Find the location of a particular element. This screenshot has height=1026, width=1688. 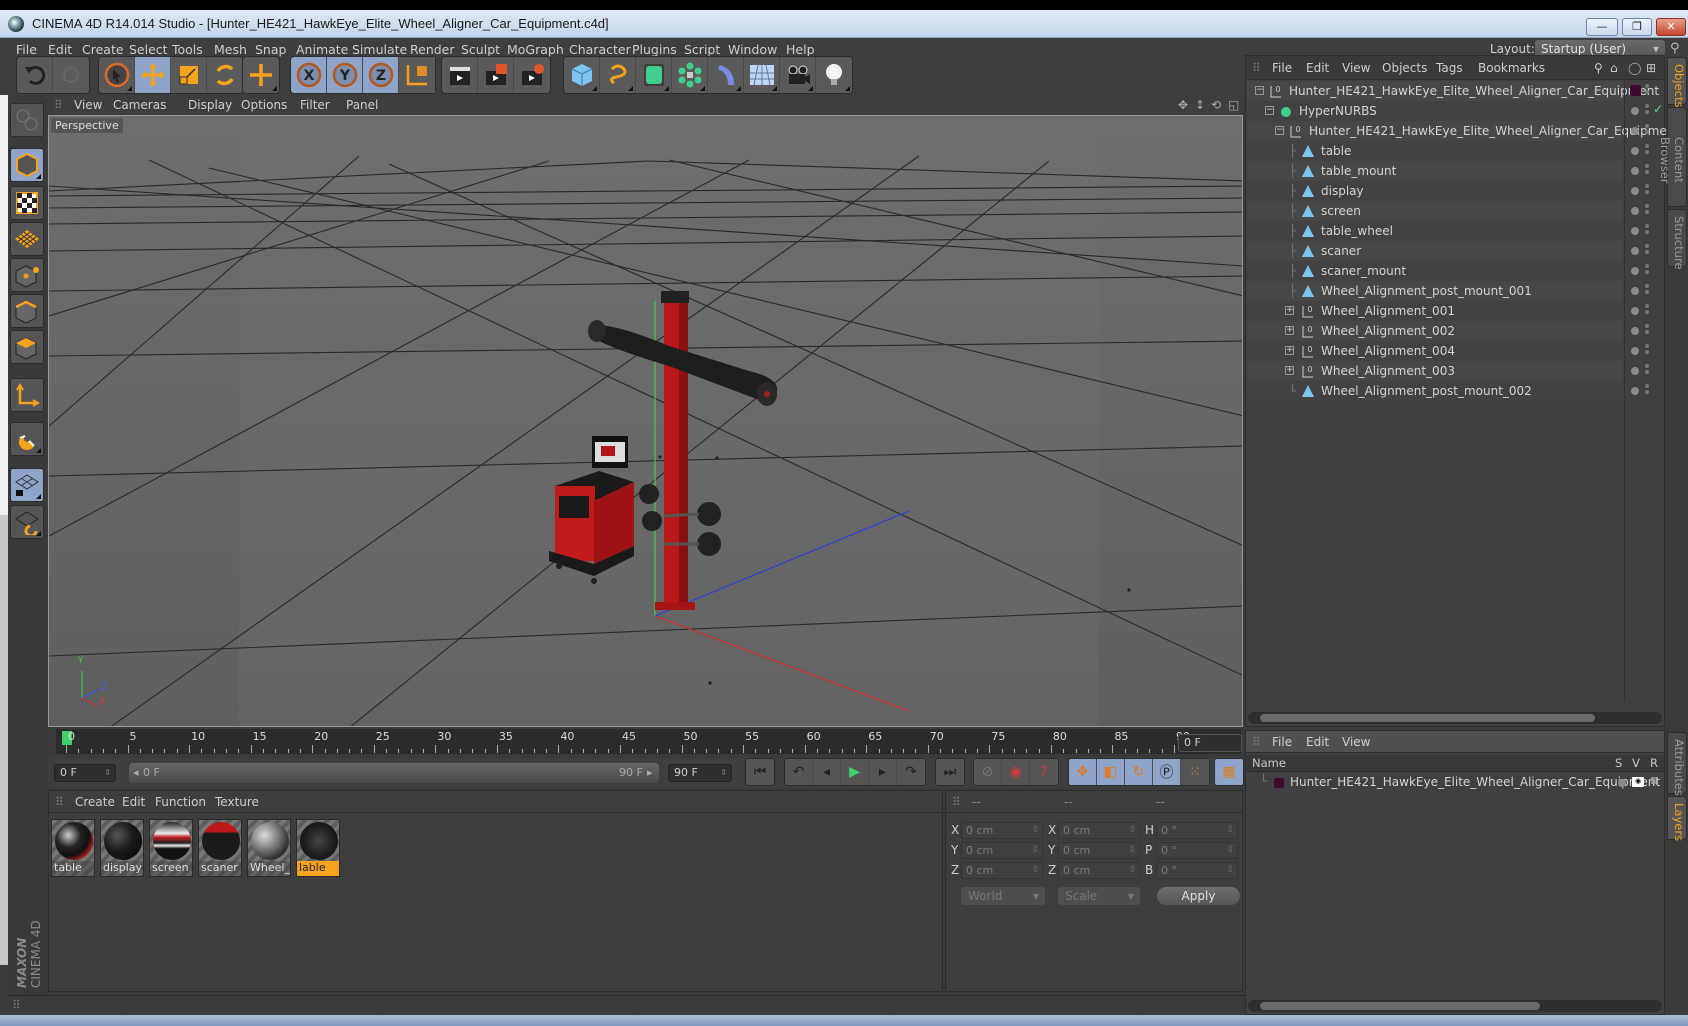

viewport-menu-options: Options is located at coordinates (264, 105).